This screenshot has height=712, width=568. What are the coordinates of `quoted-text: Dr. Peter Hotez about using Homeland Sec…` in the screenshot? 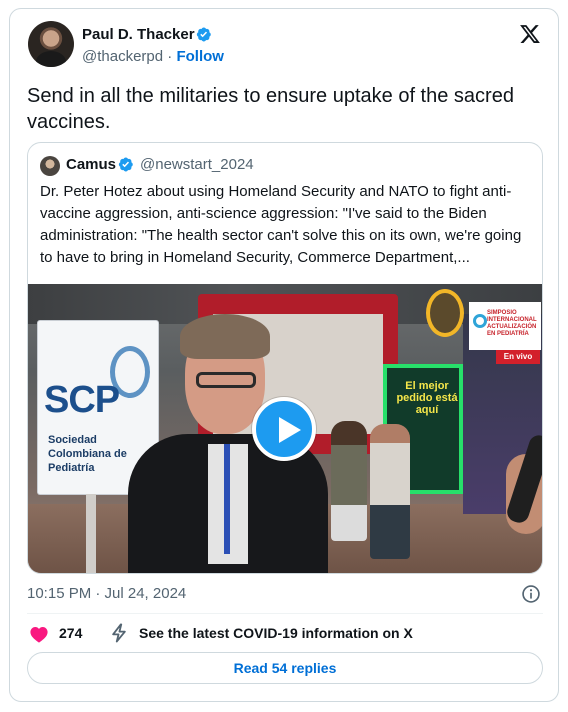 It's located at (281, 224).